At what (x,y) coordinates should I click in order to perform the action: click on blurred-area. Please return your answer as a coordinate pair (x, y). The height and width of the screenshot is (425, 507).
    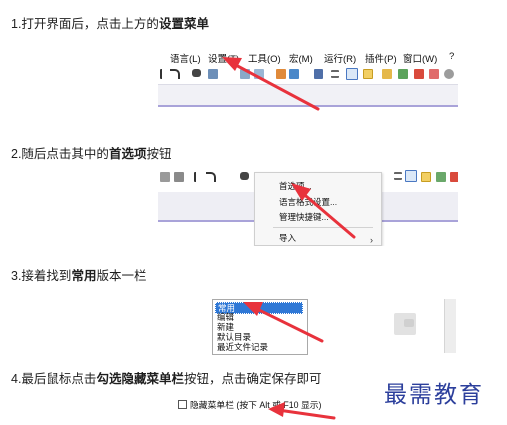
    Looking at the image, I should click on (409, 323).